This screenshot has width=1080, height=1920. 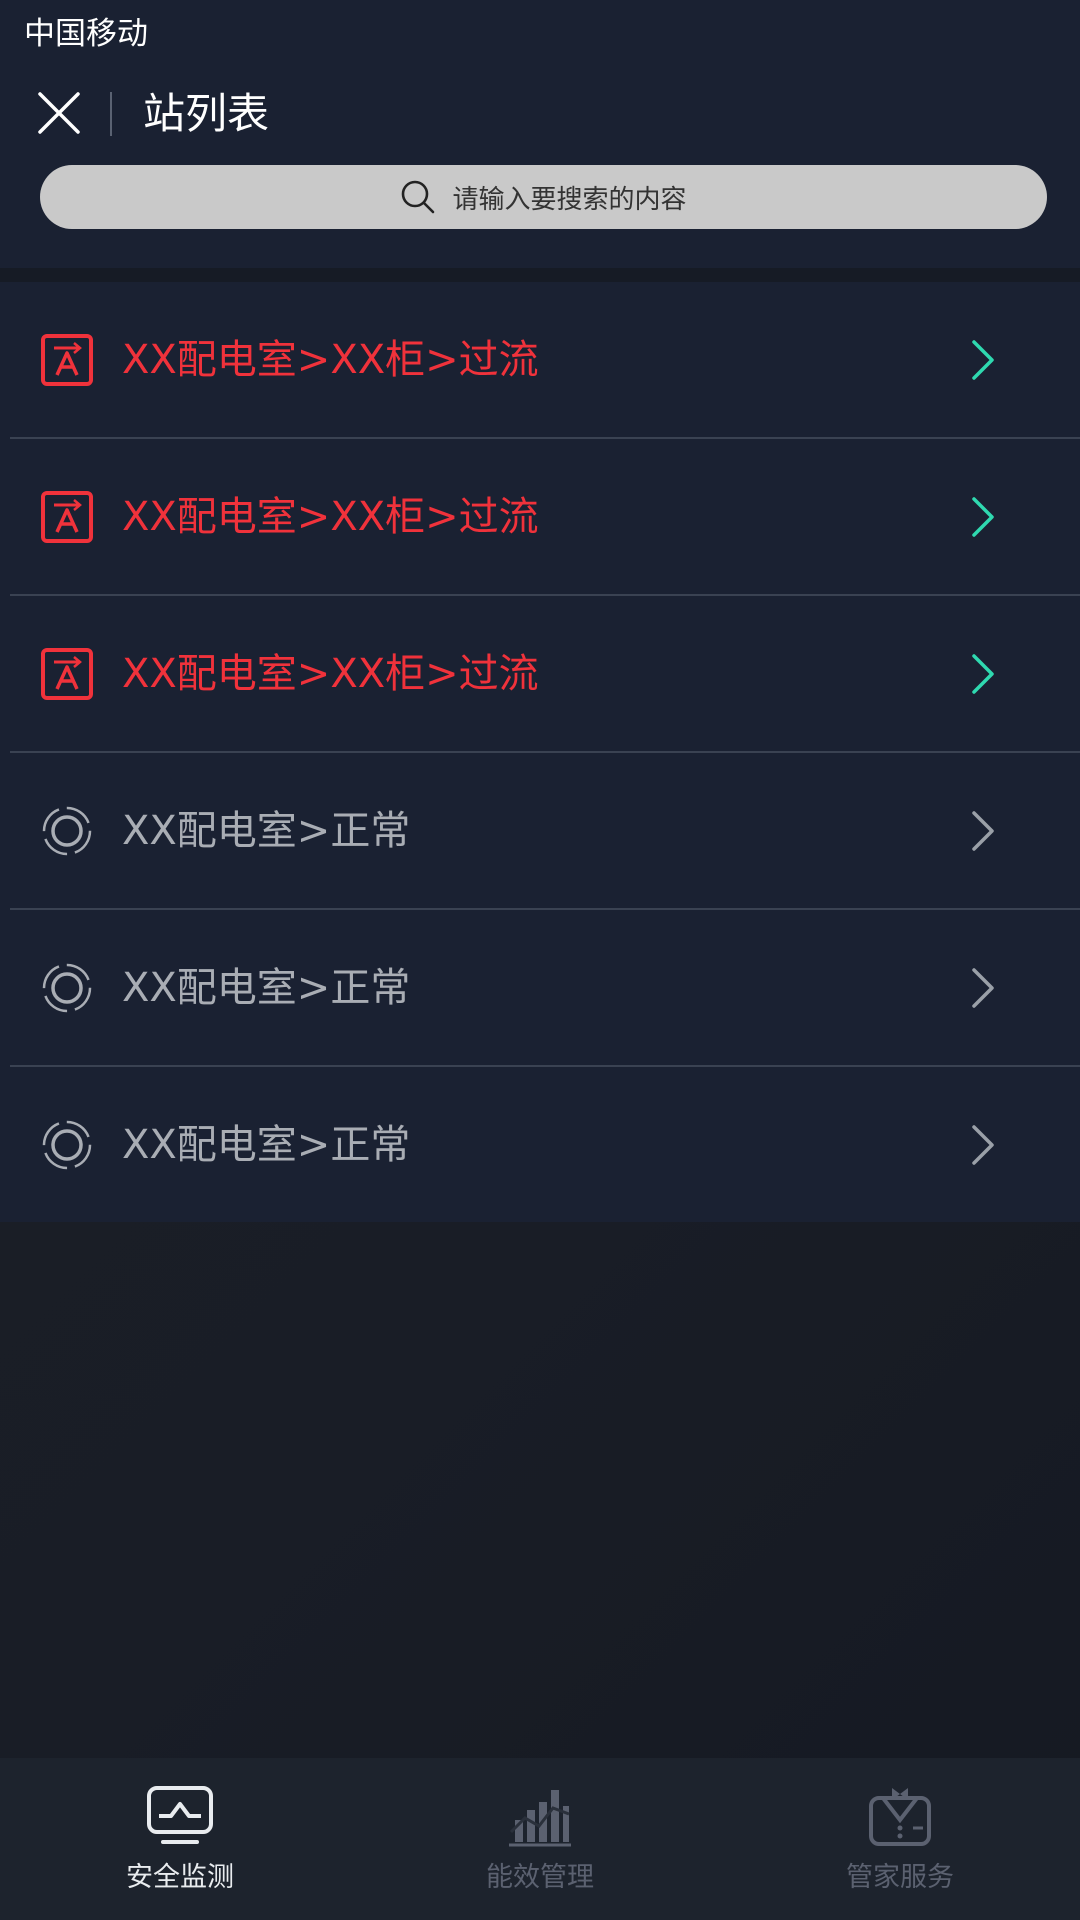 I want to click on search-icon, so click(x=418, y=197).